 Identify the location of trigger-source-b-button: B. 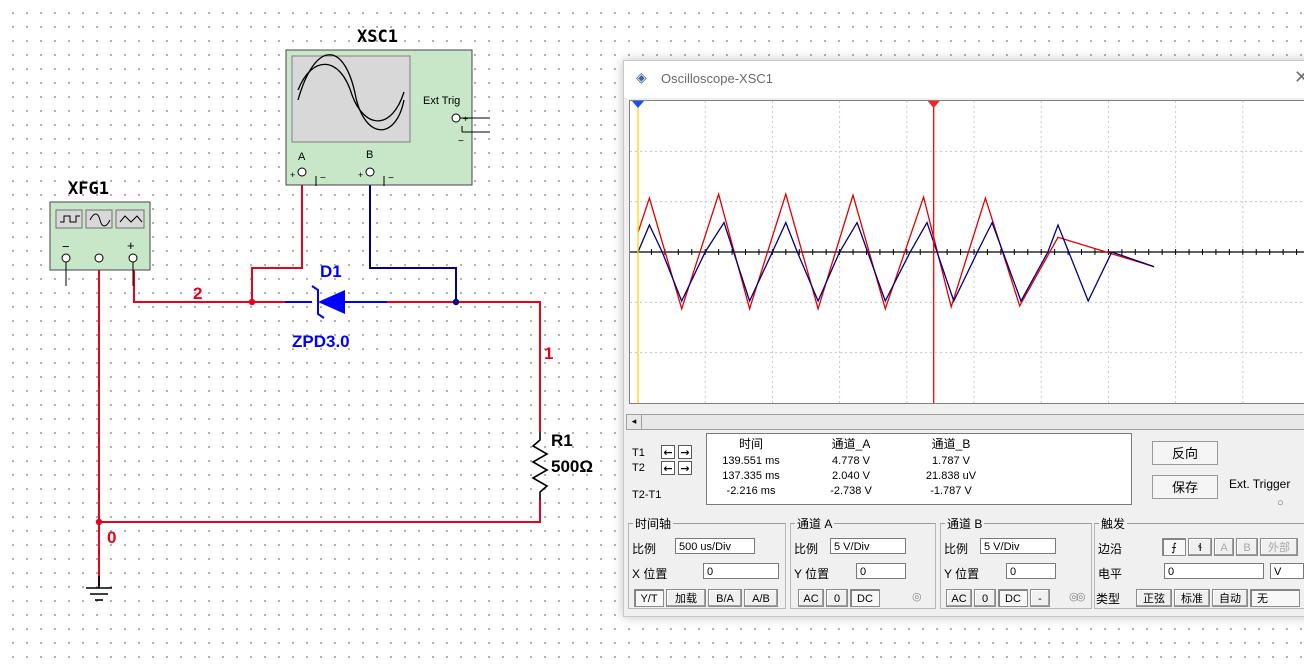
(1247, 547).